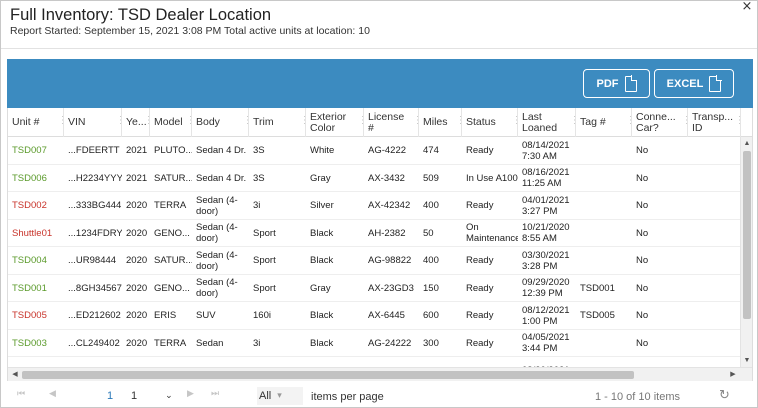 The image size is (758, 408). I want to click on pdf-export-button: PDF, so click(616, 83).